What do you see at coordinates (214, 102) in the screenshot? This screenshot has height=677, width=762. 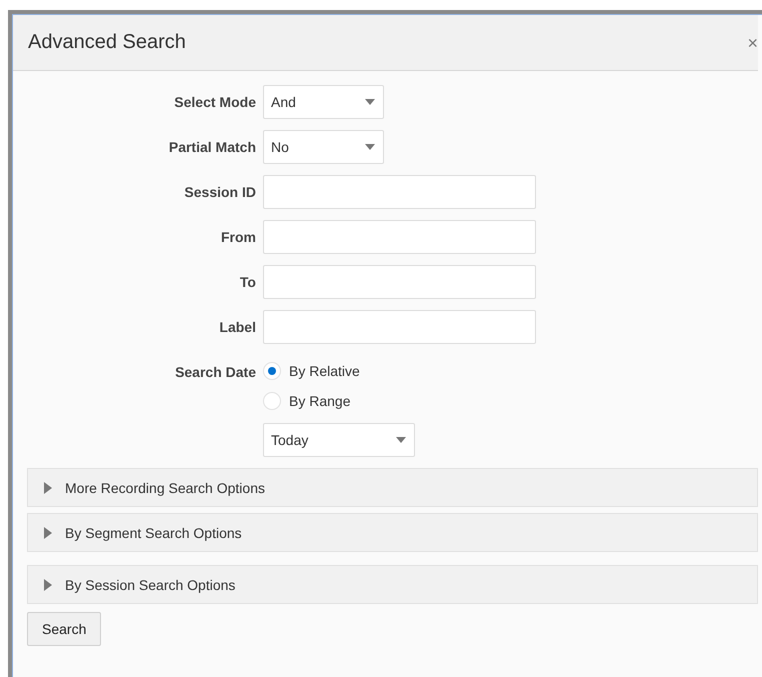 I see `field-label: Select Mode` at bounding box center [214, 102].